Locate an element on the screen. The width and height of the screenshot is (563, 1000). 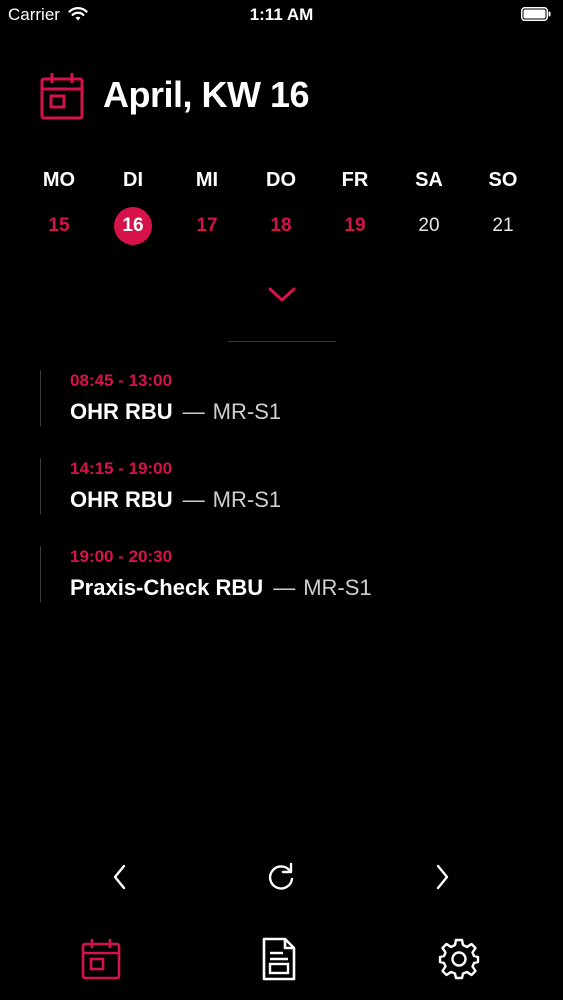
event-item: 19:00 - 20:30 Praxis-Check RBU — MR-S1 is located at coordinates (295, 574).